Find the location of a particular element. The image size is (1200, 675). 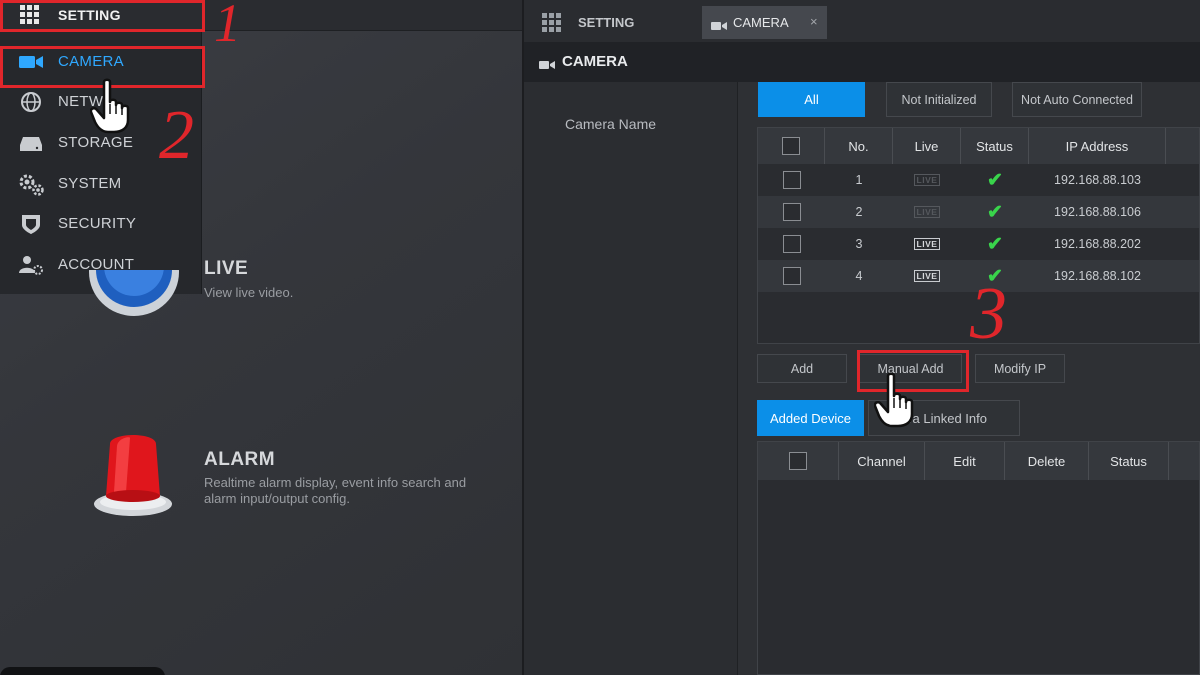

select-all-cell is located at coordinates (791, 146).